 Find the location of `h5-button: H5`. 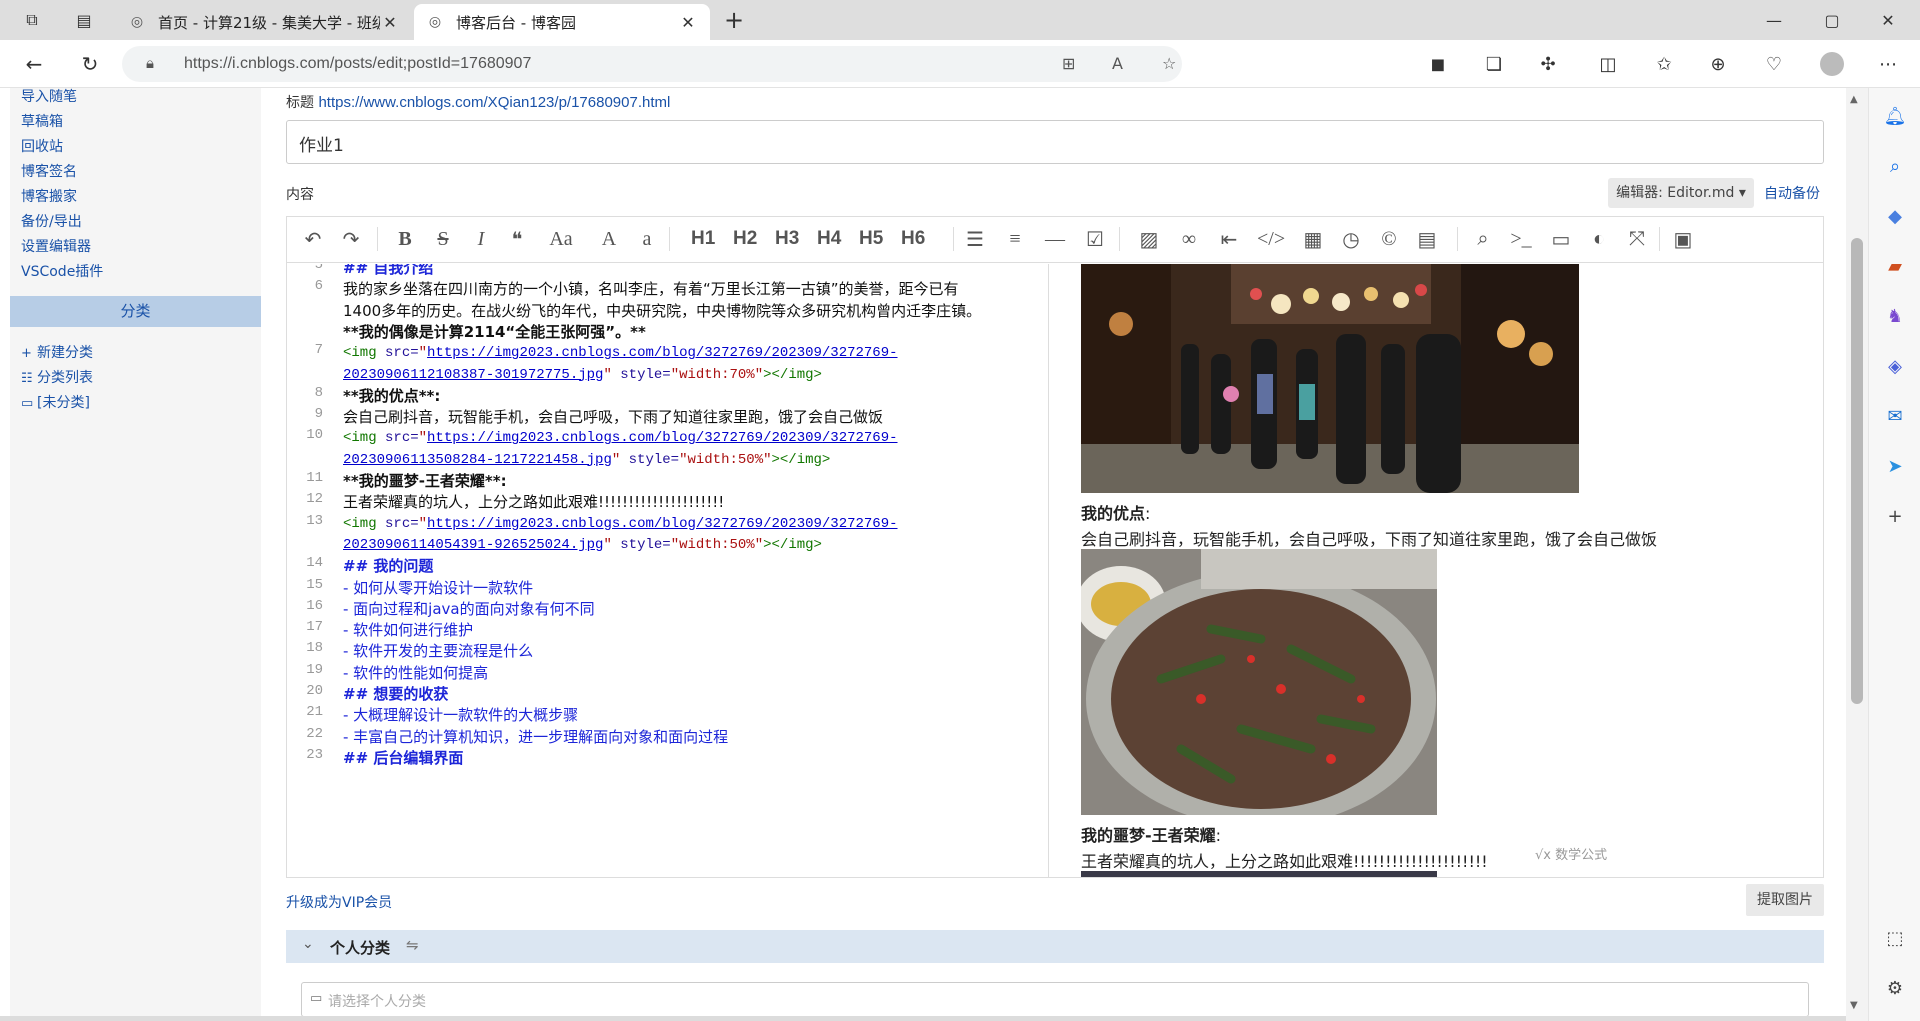

h5-button: H5 is located at coordinates (871, 239).